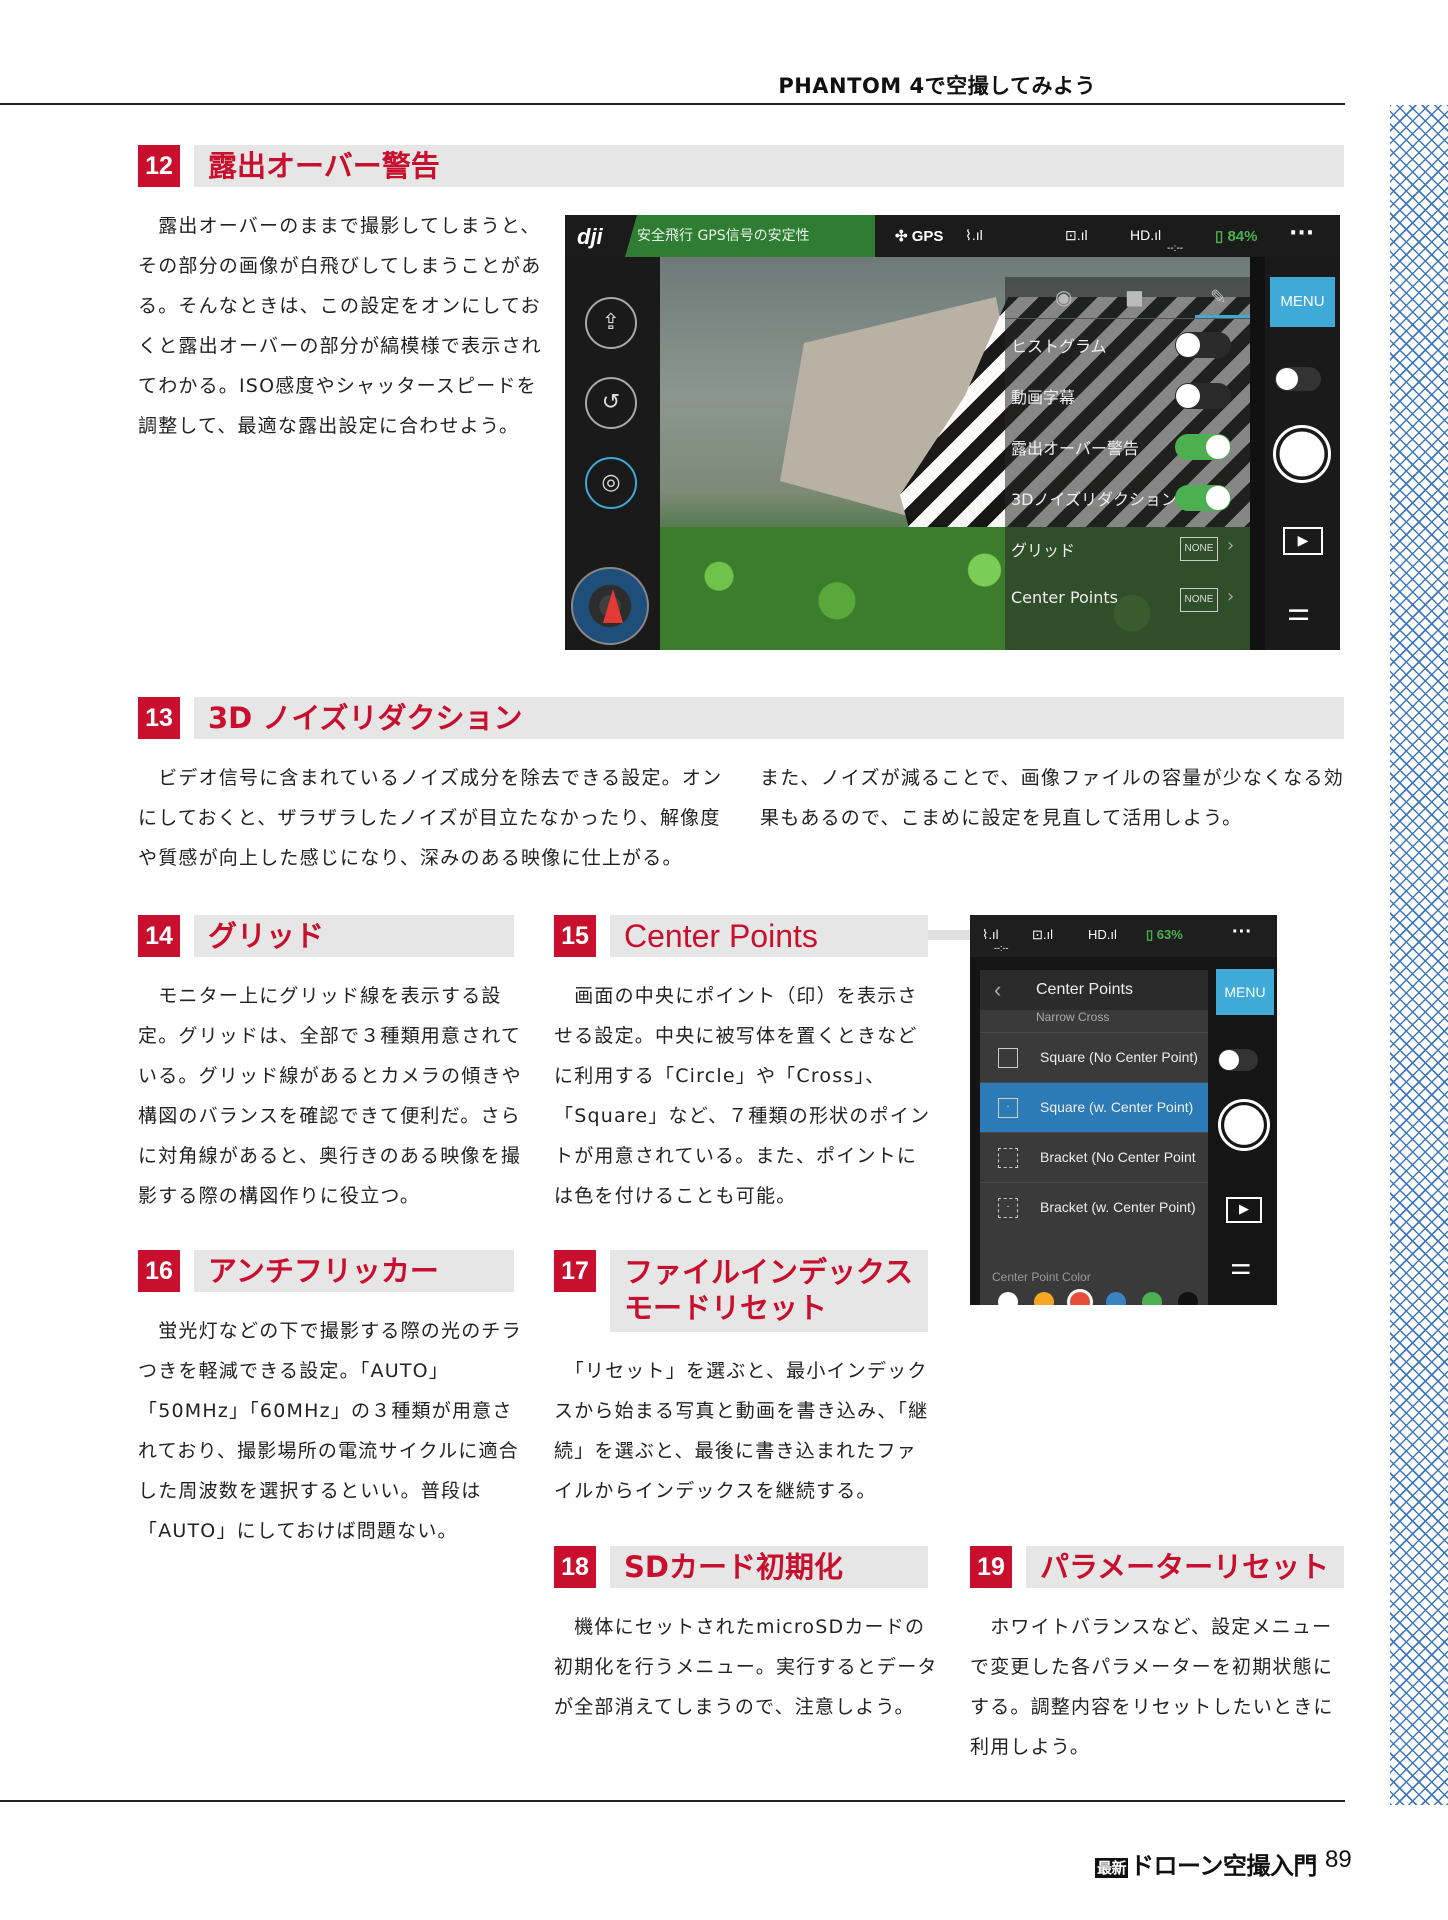 This screenshot has height=1920, width=1448. Describe the element at coordinates (266, 936) in the screenshot. I see `section-title: グリッド` at that location.